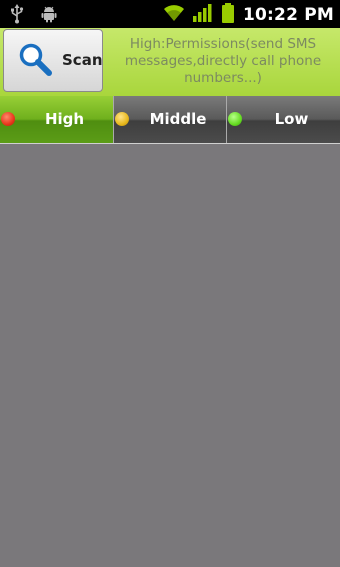  Describe the element at coordinates (36, 60) in the screenshot. I see `search-icon` at that location.